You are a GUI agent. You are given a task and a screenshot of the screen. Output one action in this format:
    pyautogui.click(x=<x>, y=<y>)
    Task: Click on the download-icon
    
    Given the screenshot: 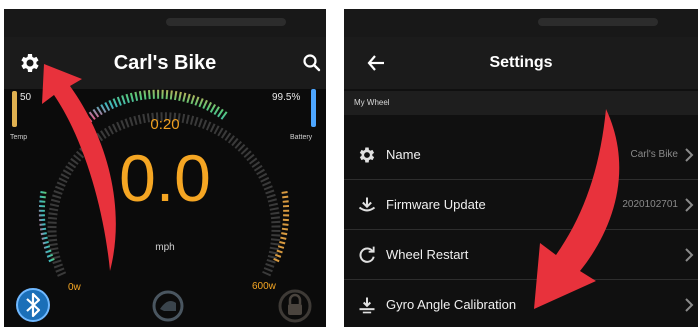 What is the action you would take?
    pyautogui.click(x=367, y=204)
    